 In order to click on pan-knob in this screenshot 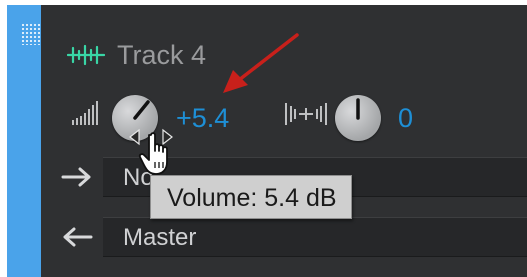, I will do `click(358, 118)`.